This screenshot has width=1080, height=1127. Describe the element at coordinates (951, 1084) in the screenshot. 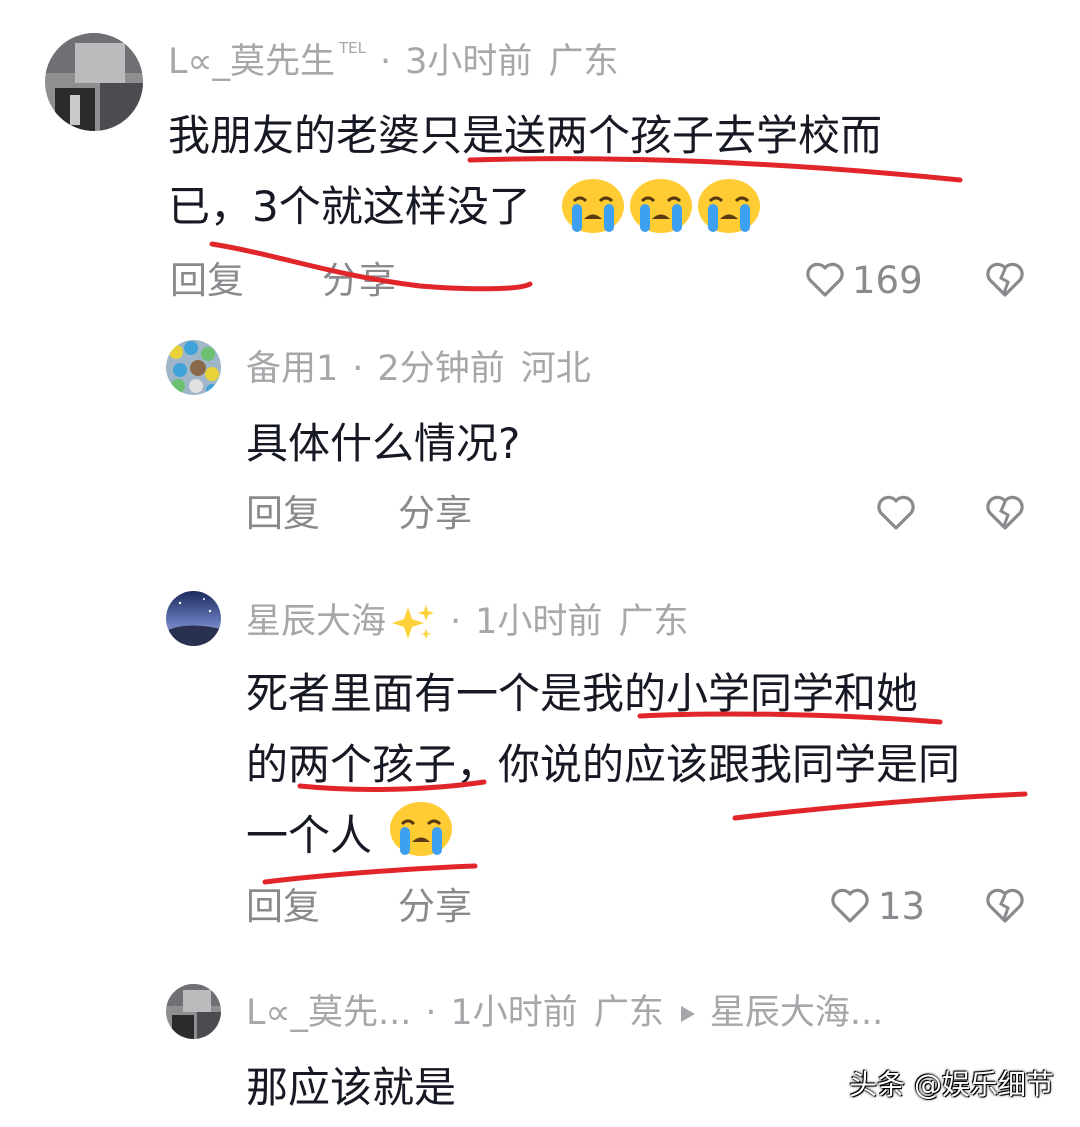

I see `watermark: 头条 @娱乐细节` at that location.